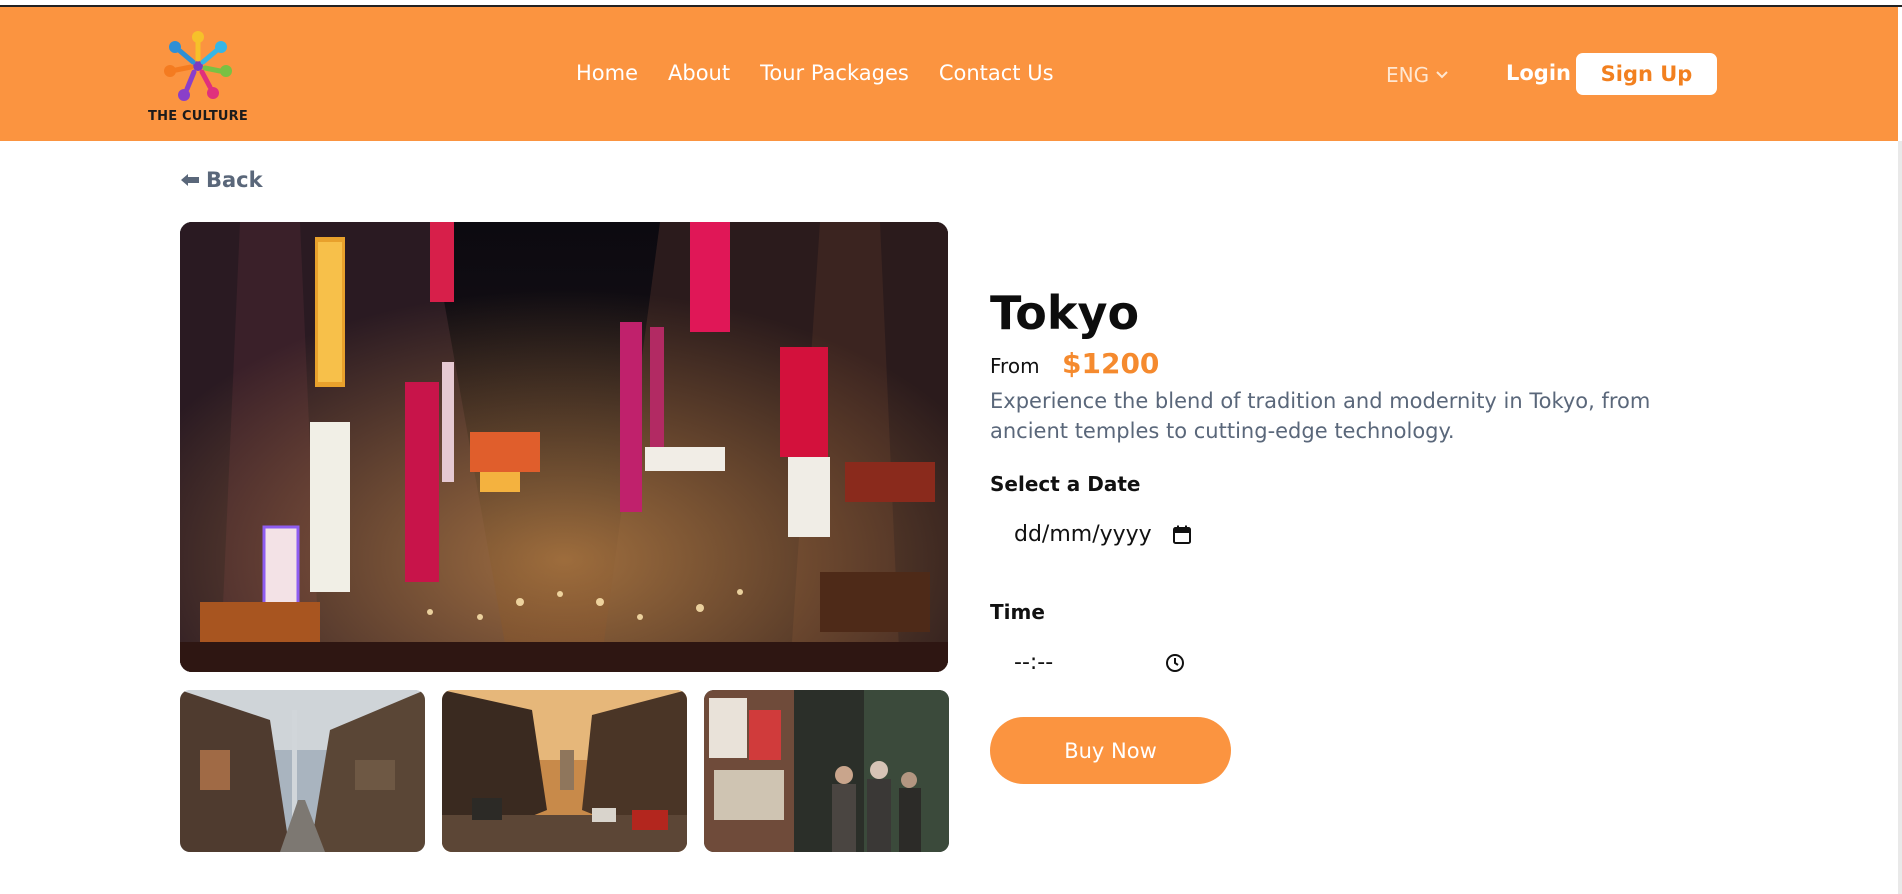 The width and height of the screenshot is (1902, 894). I want to click on language-selector: ENG, so click(1417, 75).